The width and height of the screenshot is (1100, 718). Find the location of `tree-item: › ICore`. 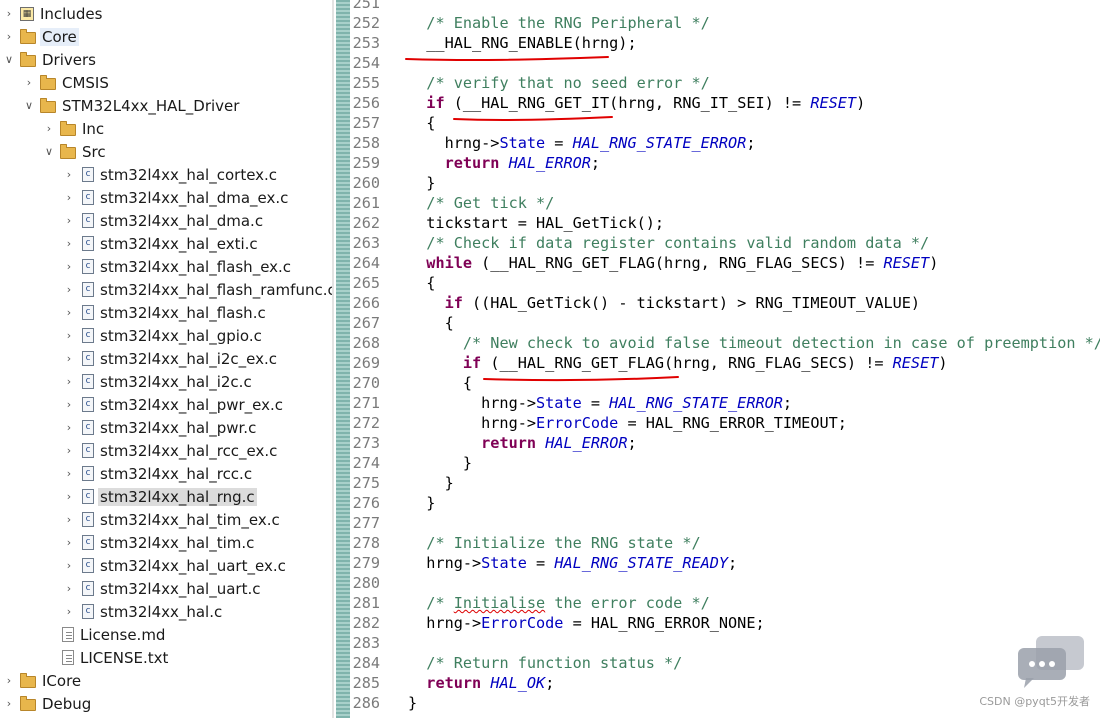

tree-item: › ICore is located at coordinates (42, 680).